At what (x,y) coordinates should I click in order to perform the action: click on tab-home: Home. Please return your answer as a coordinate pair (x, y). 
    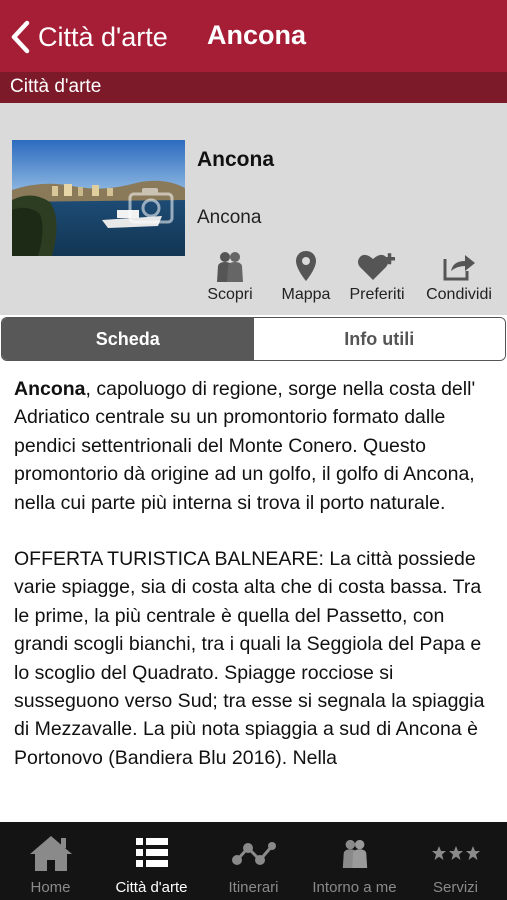
    Looking at the image, I should click on (50, 861).